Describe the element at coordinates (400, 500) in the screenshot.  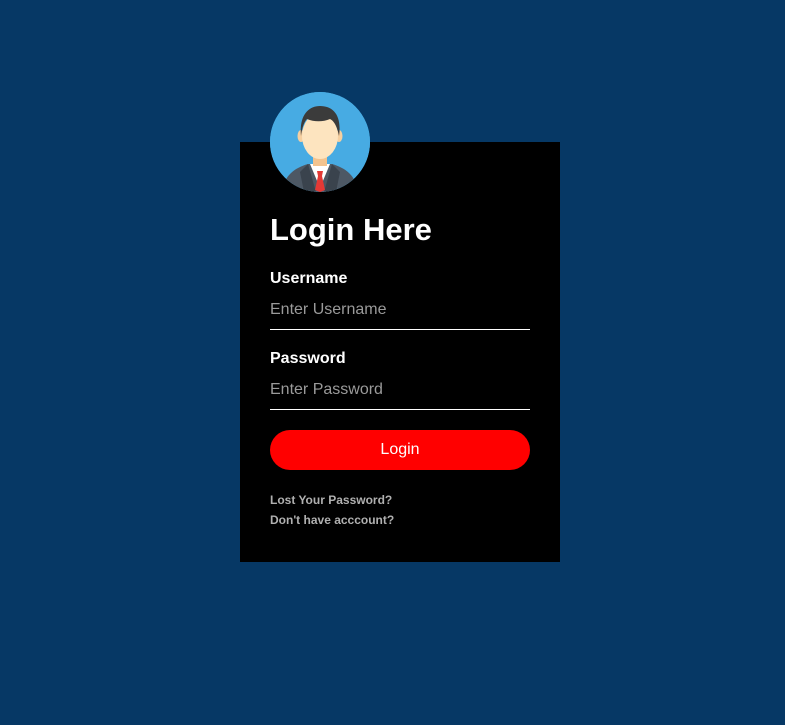
I see `lost-password-link: Lost Your Password?` at that location.